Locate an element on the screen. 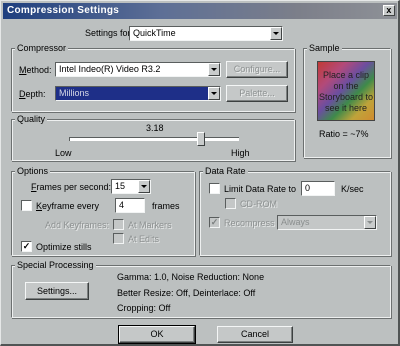  keyframe-checkbox is located at coordinates (26, 205).